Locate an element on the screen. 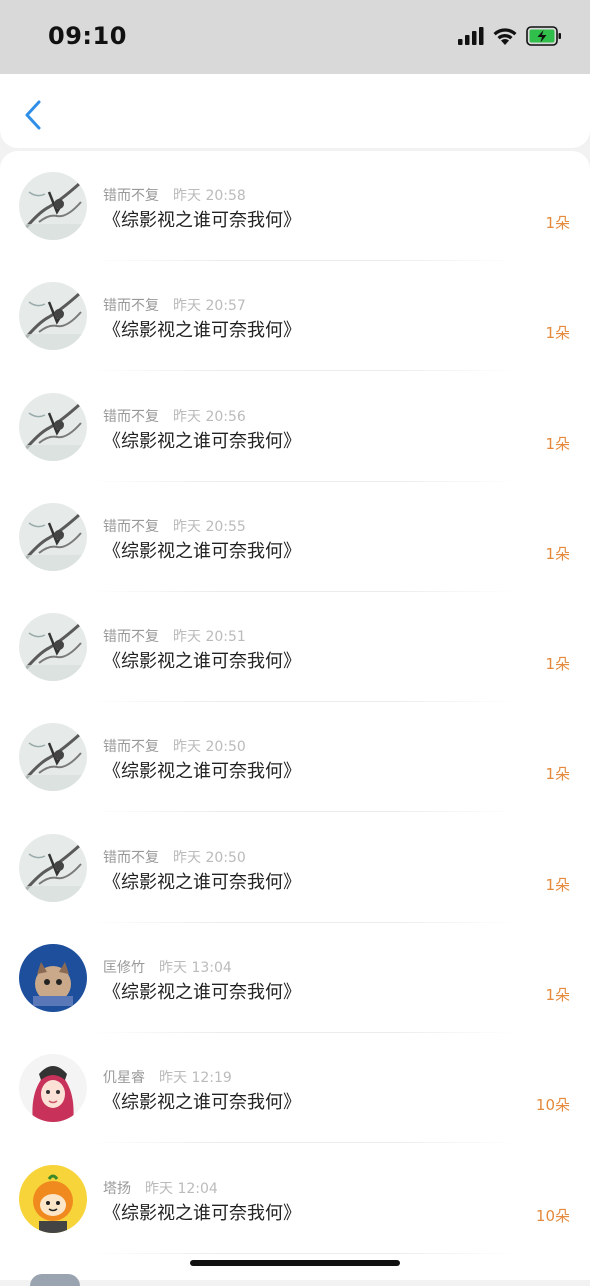  record-meta: 错而不复 昨天 20:55 is located at coordinates (174, 526).